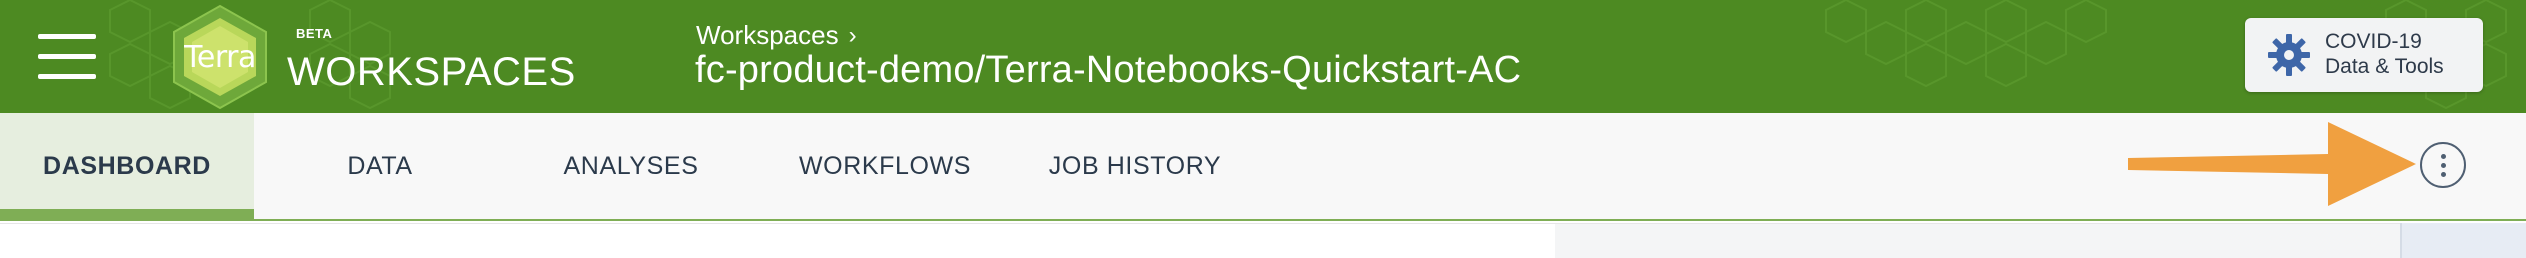 The width and height of the screenshot is (2526, 258). I want to click on hamburger-menu-icon, so click(67, 57).